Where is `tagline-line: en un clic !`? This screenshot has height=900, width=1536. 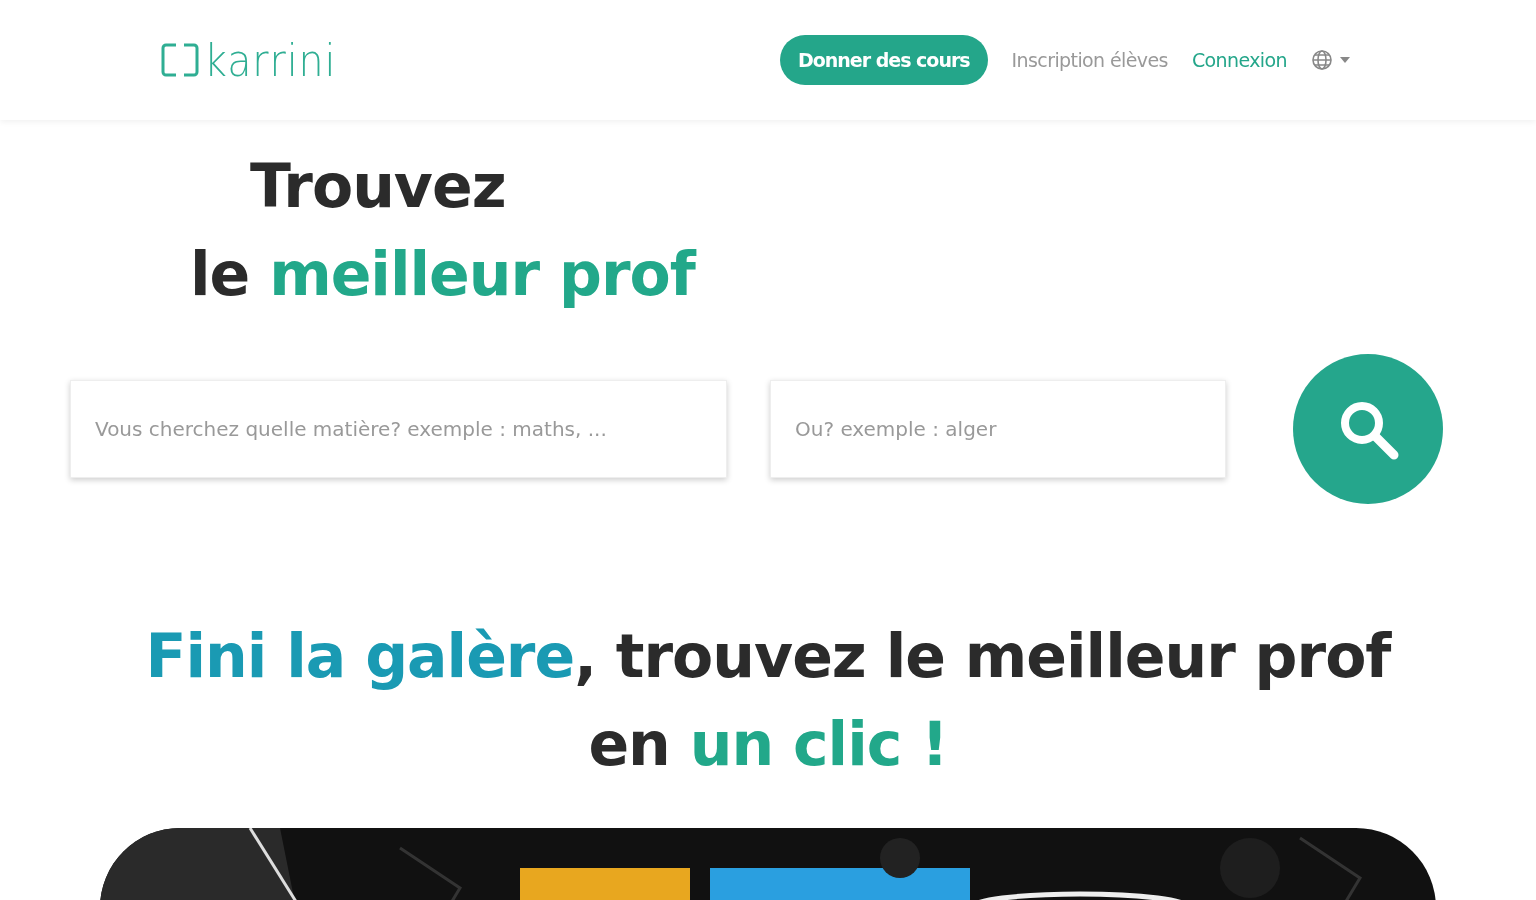
tagline-line: en un clic ! is located at coordinates (768, 744).